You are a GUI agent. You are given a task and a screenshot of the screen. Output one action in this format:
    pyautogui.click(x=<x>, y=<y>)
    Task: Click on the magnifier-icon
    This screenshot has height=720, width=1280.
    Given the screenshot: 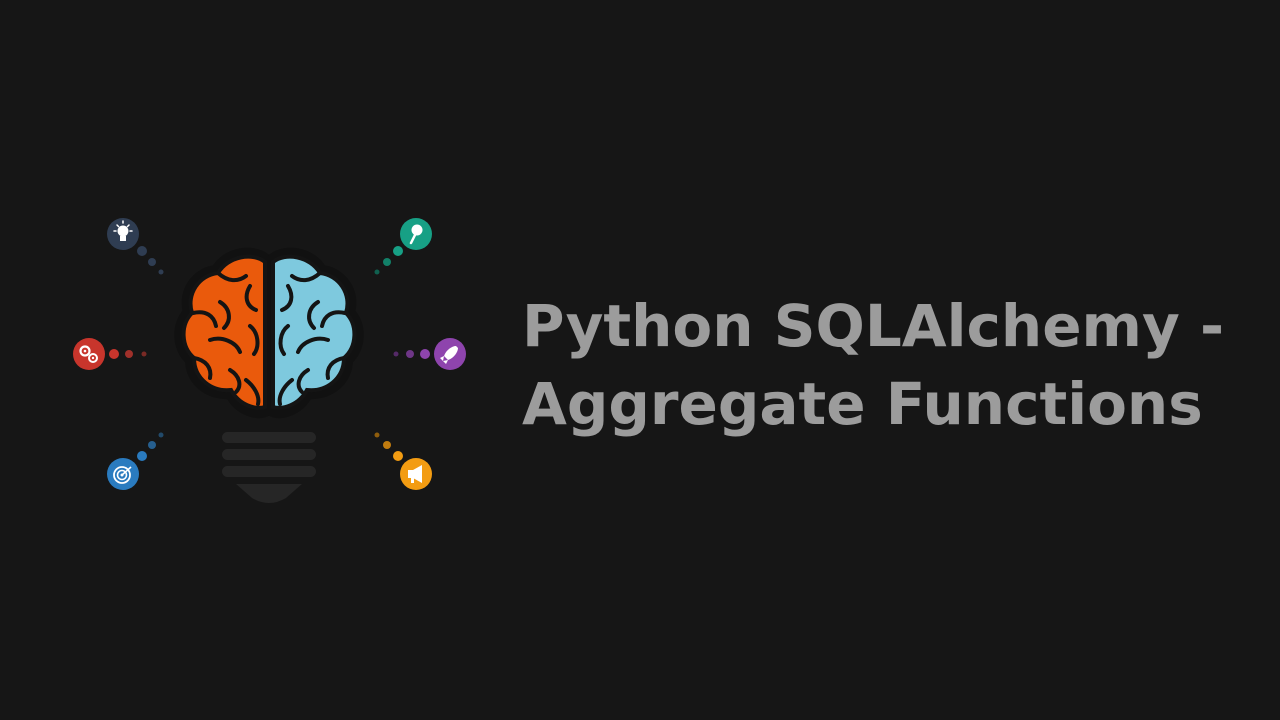 What is the action you would take?
    pyautogui.click(x=416, y=234)
    